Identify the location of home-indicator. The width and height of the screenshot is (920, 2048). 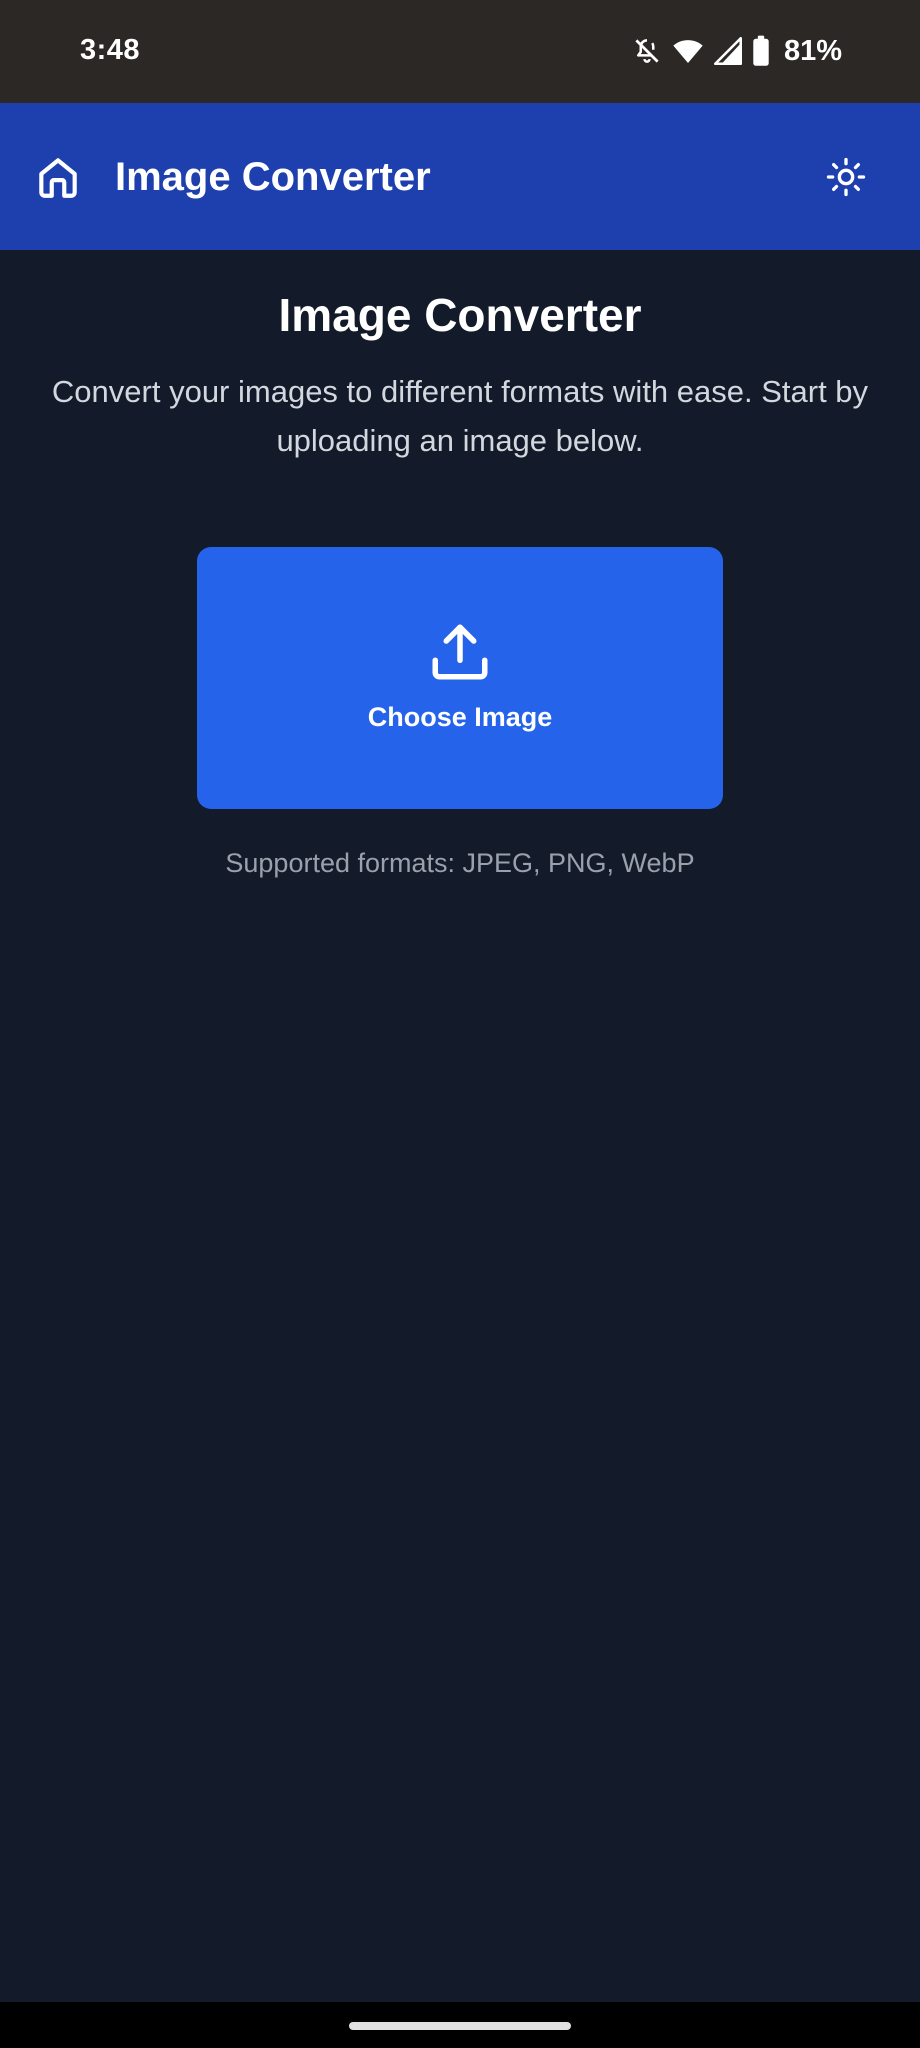
(460, 2026).